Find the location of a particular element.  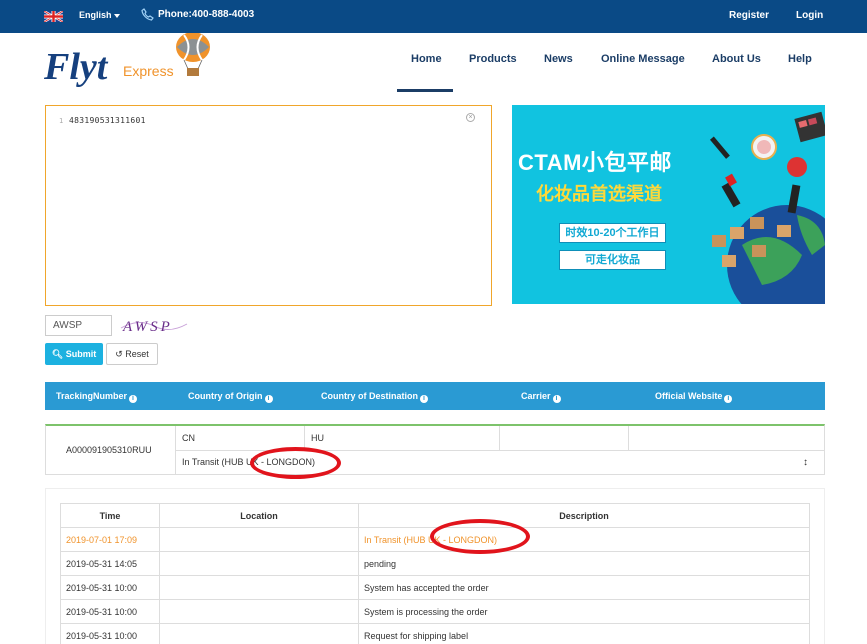

logo-word: Flyt is located at coordinates (76, 67).